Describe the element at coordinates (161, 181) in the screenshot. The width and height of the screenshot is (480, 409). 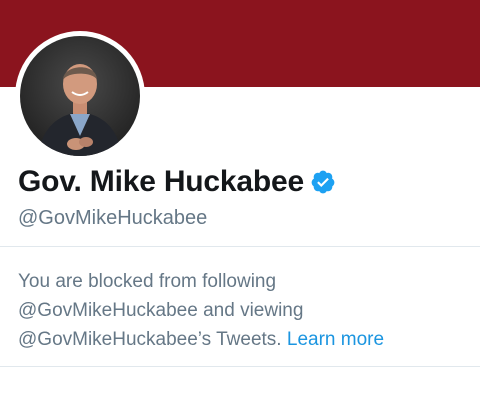
I see `display-name: Gov. Mike Huckabee` at that location.